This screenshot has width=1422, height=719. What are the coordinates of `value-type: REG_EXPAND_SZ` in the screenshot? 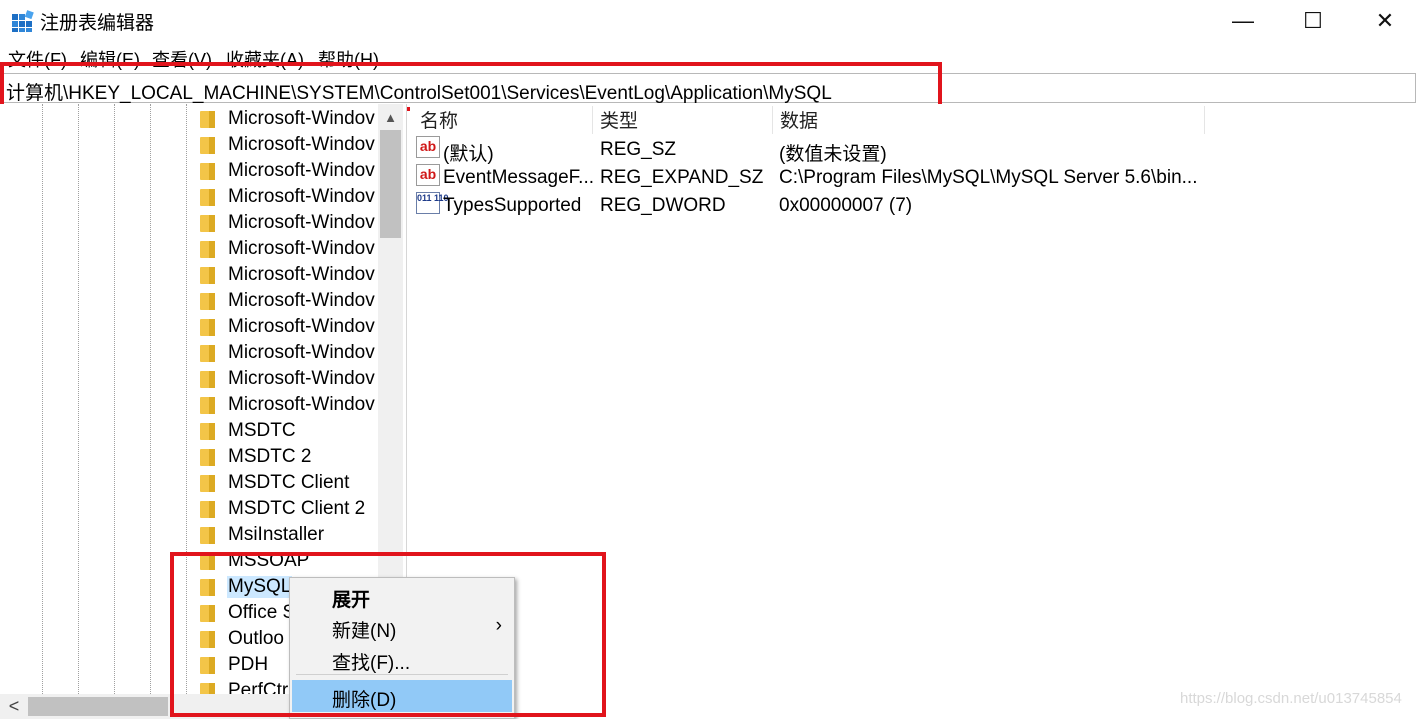 It's located at (682, 177).